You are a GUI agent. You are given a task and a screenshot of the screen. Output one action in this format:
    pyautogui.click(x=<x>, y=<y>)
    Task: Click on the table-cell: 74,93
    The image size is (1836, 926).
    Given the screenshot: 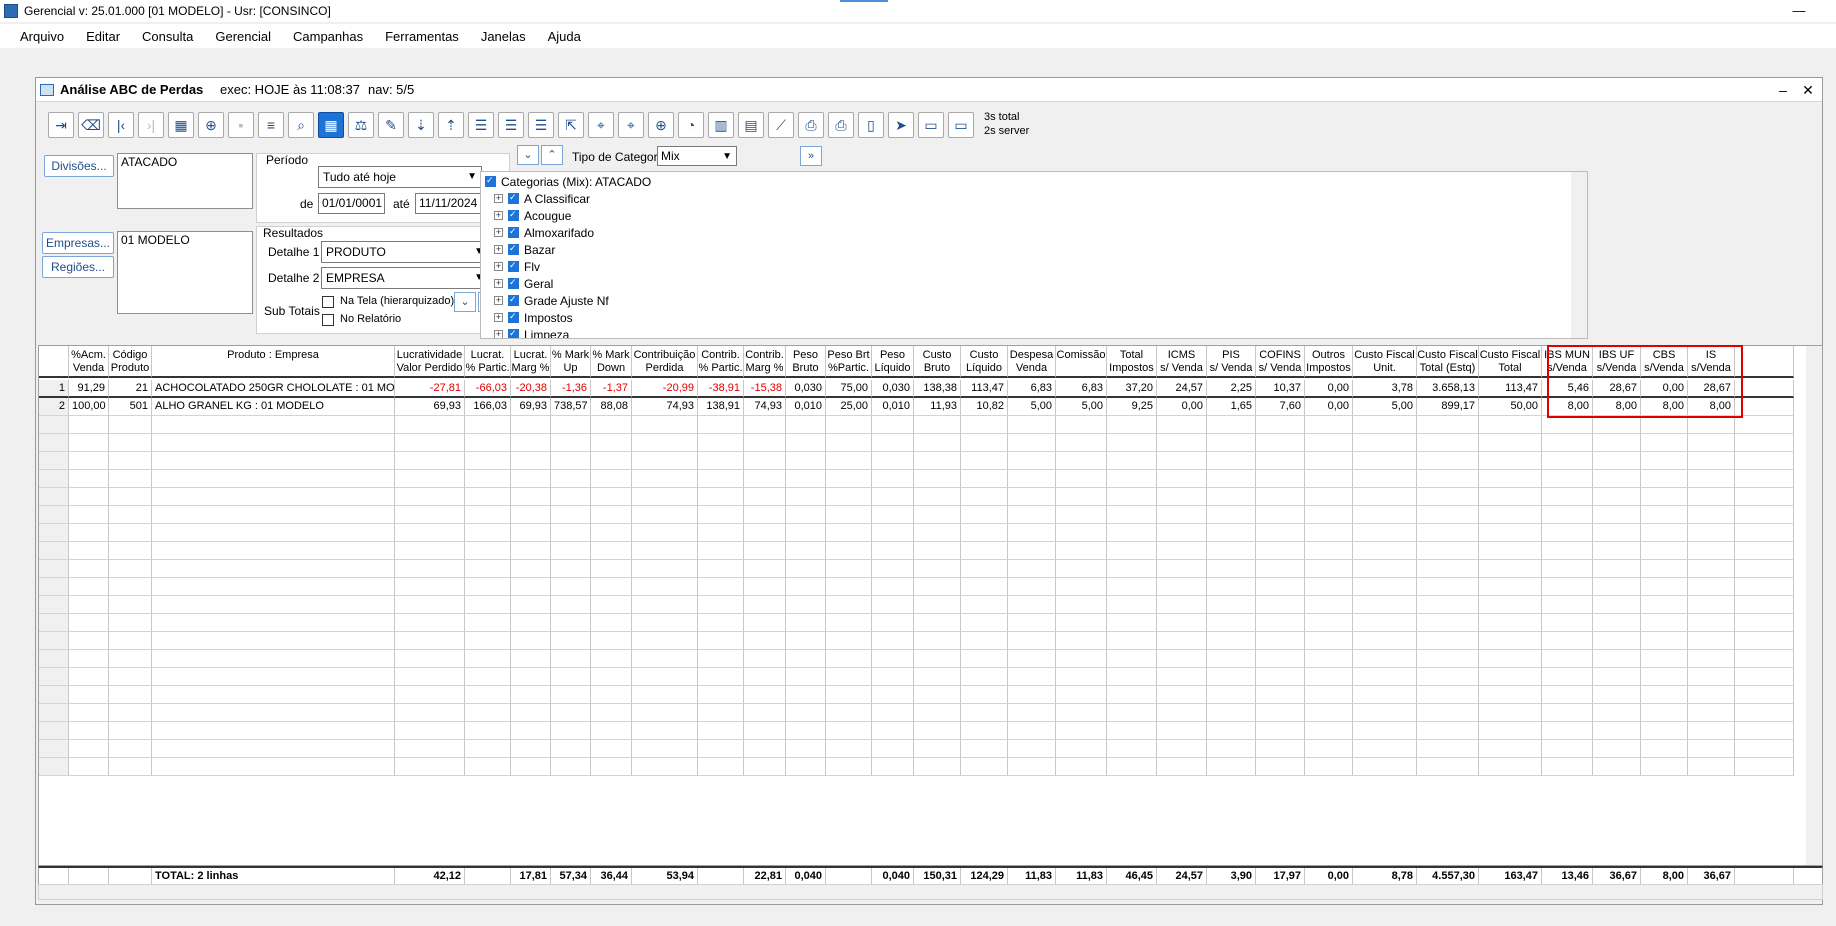 What is the action you would take?
    pyautogui.click(x=765, y=407)
    